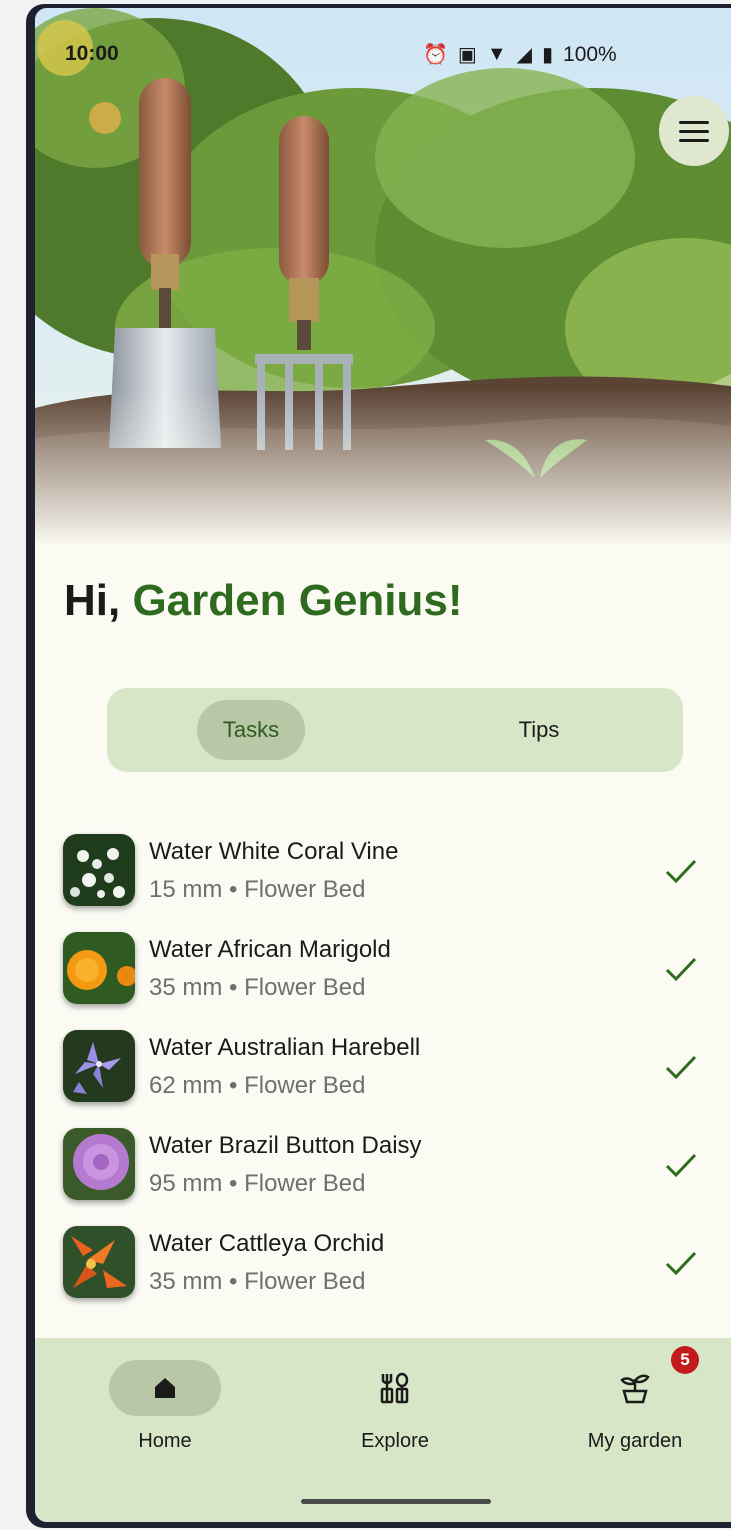  I want to click on vibrate-icon: ▣, so click(467, 55).